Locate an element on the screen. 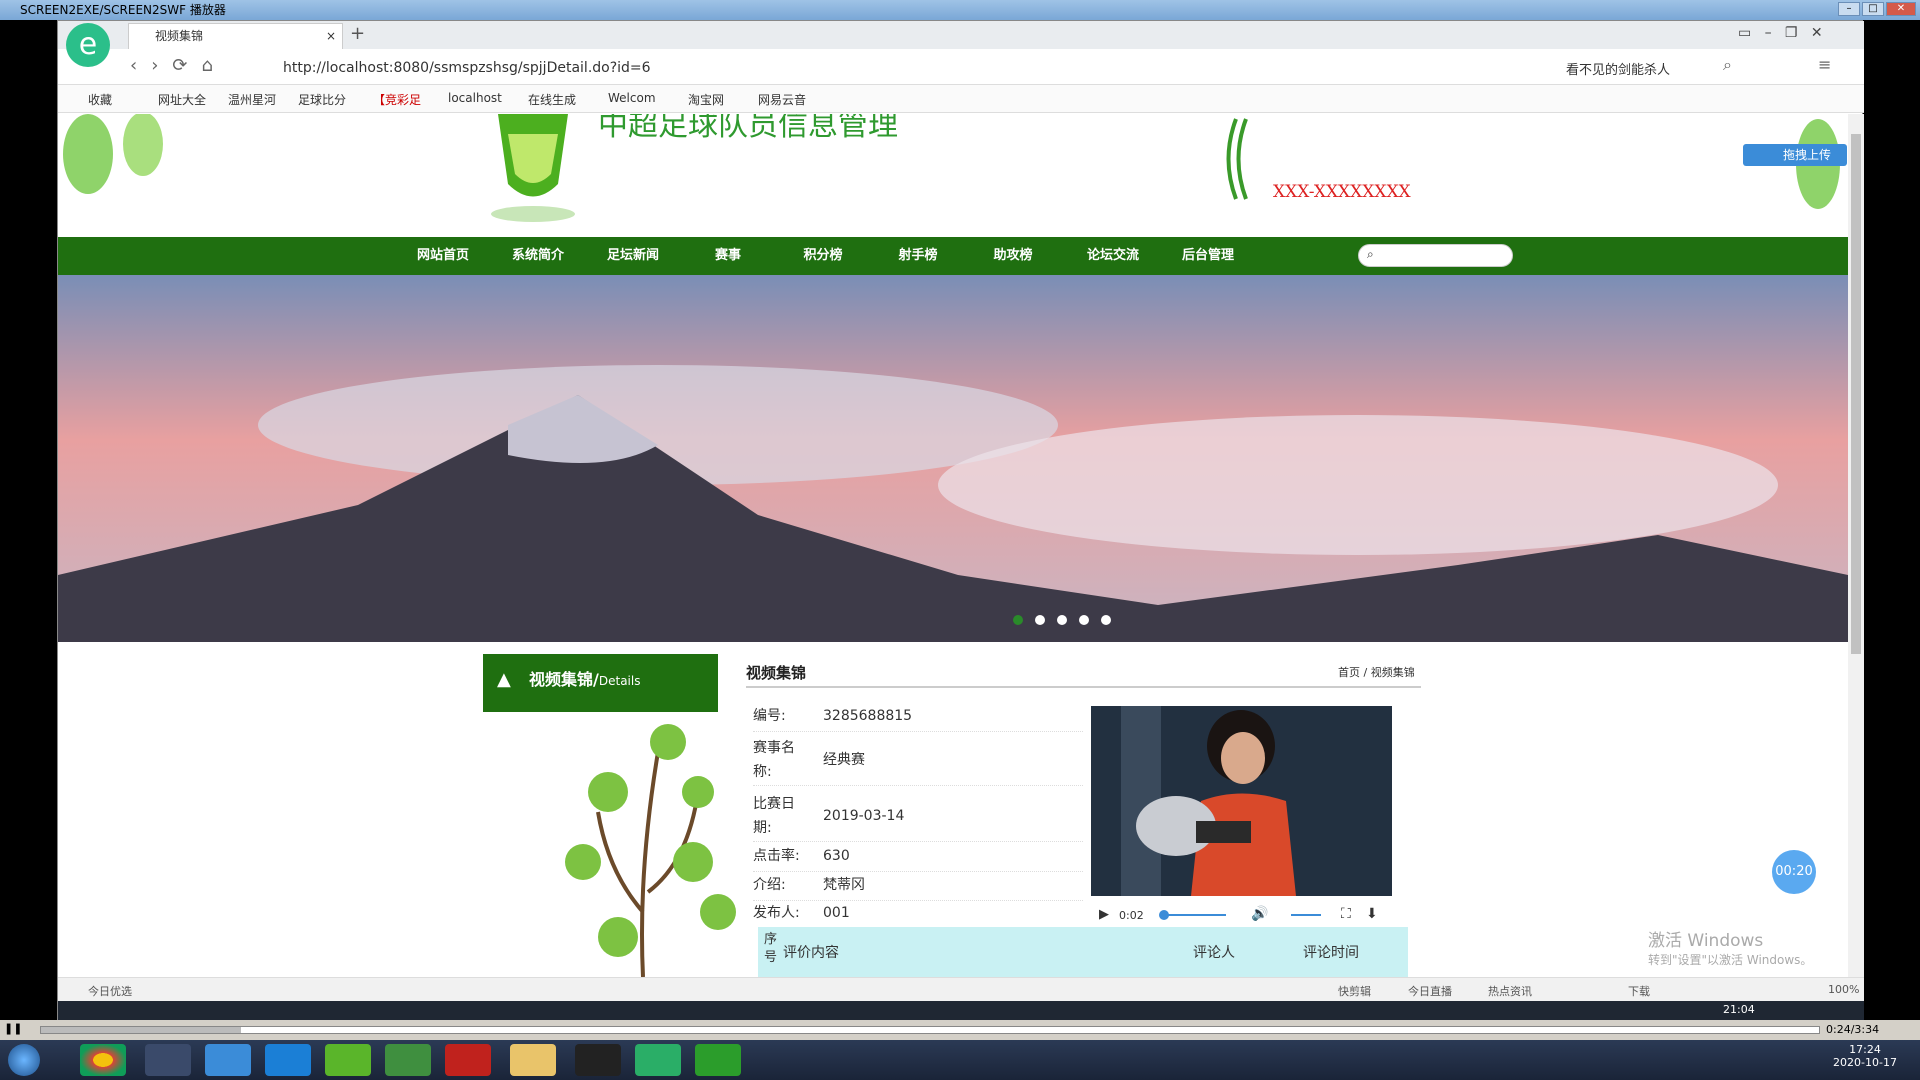  player-controls: ❚❚ 0:24/3:34 is located at coordinates (960, 1030).